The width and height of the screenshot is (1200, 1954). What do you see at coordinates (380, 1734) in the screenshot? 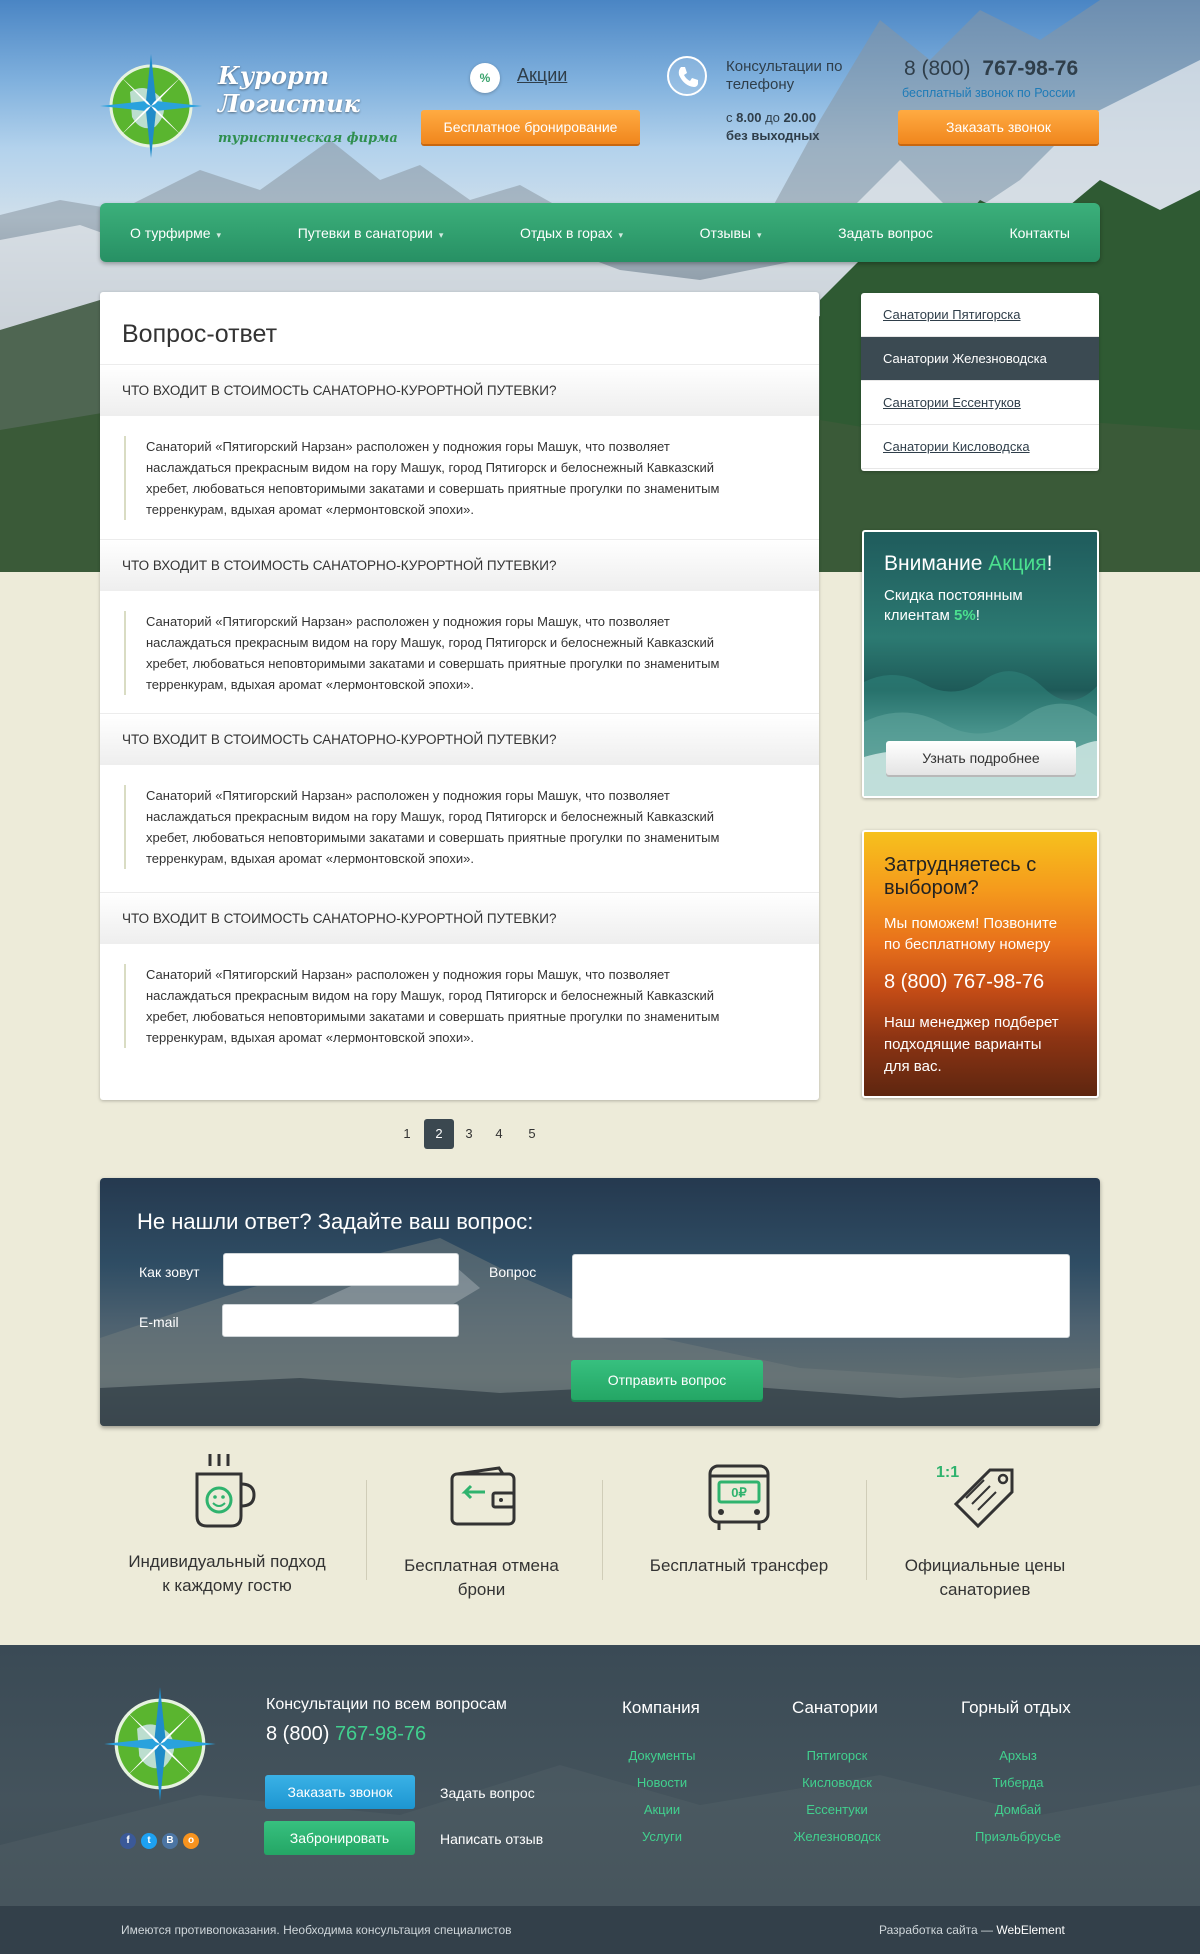
I see `footer-phone-number: 767-98-76` at bounding box center [380, 1734].